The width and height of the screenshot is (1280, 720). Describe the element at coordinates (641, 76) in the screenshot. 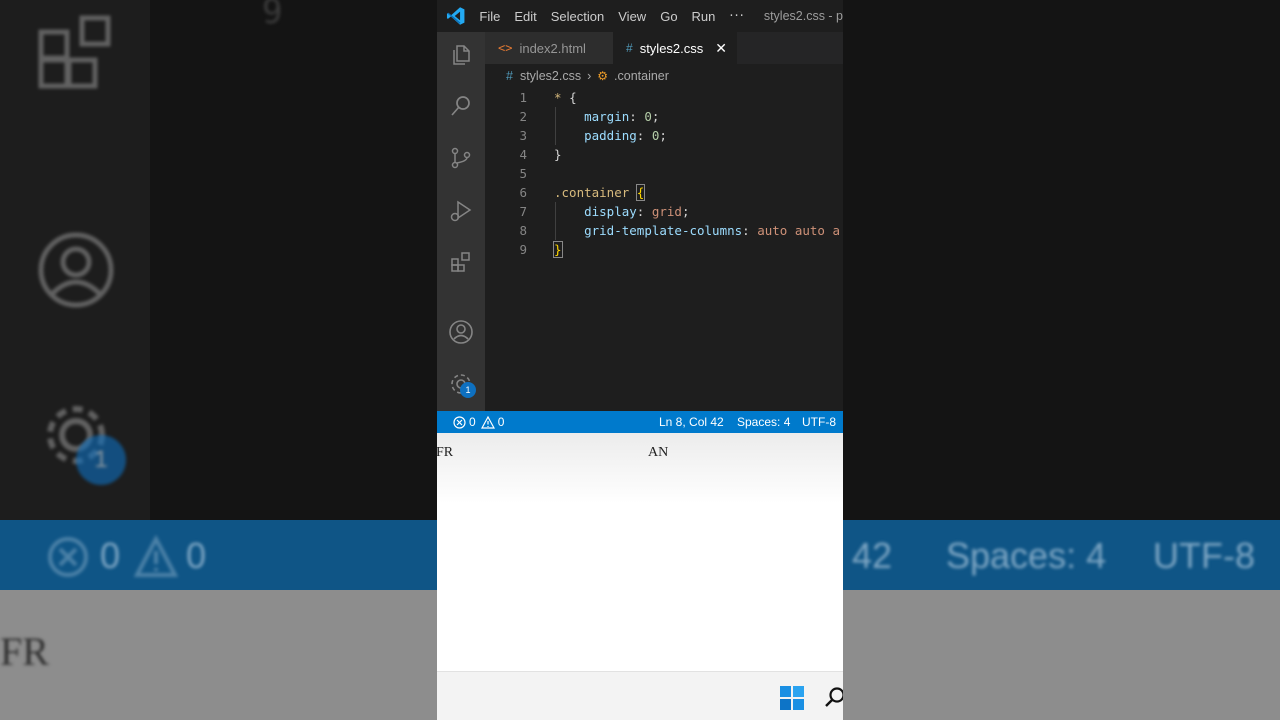

I see `breadcrumb-symbol: .container` at that location.